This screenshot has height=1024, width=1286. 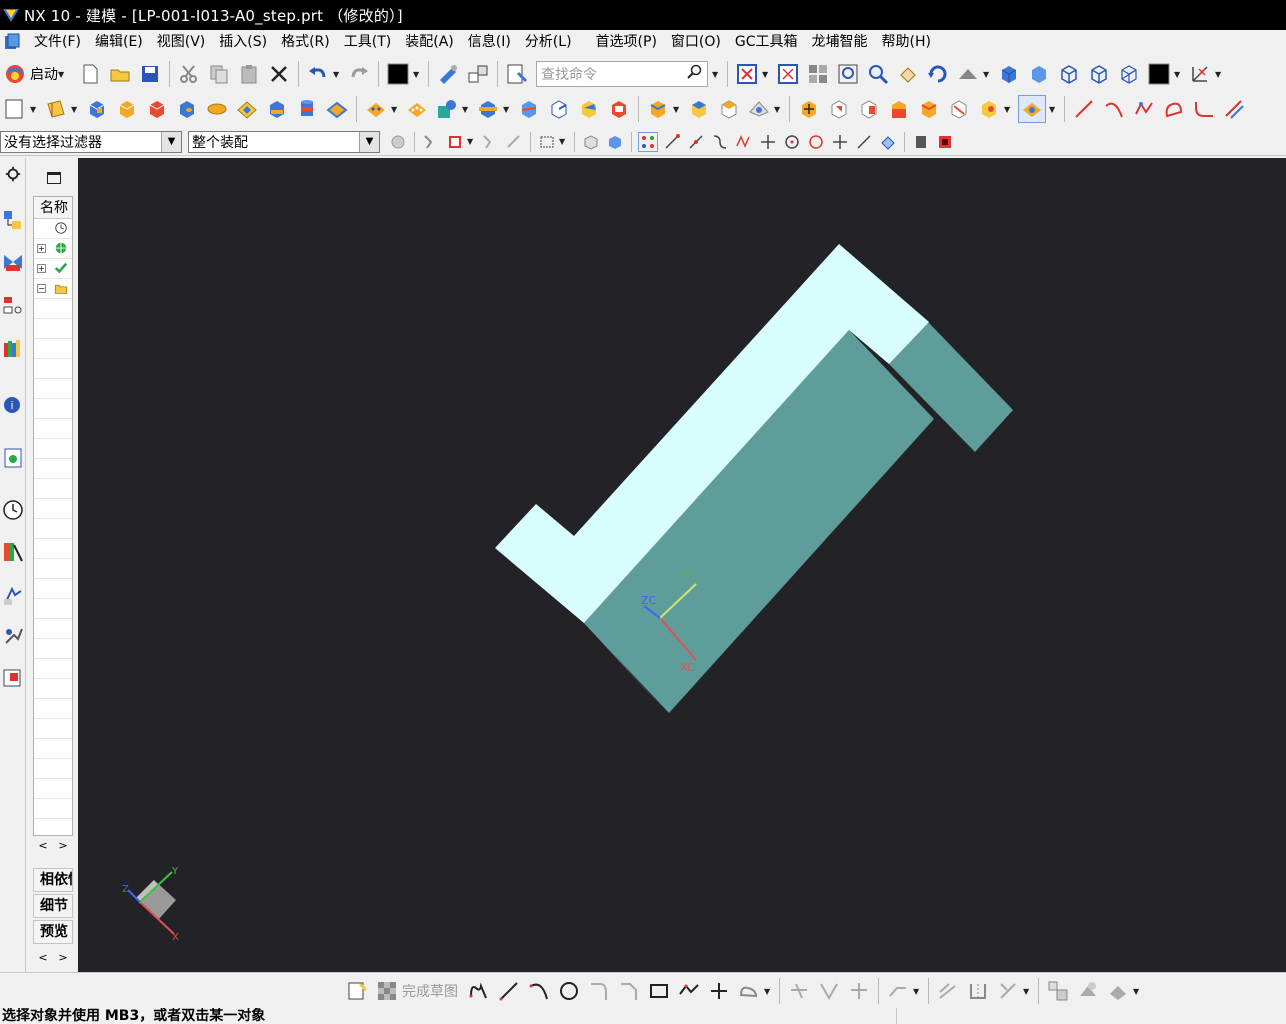 What do you see at coordinates (53, 845) in the screenshot?
I see `tree-horizontal-scrollbar: < >` at bounding box center [53, 845].